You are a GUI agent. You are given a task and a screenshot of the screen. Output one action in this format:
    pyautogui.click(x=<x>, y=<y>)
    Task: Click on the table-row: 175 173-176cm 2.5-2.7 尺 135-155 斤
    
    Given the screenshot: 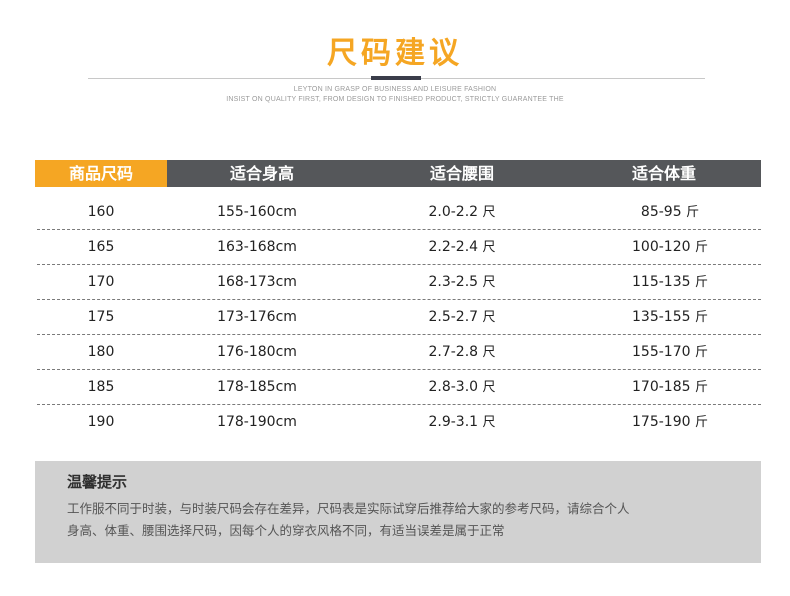 What is the action you would take?
    pyautogui.click(x=398, y=317)
    